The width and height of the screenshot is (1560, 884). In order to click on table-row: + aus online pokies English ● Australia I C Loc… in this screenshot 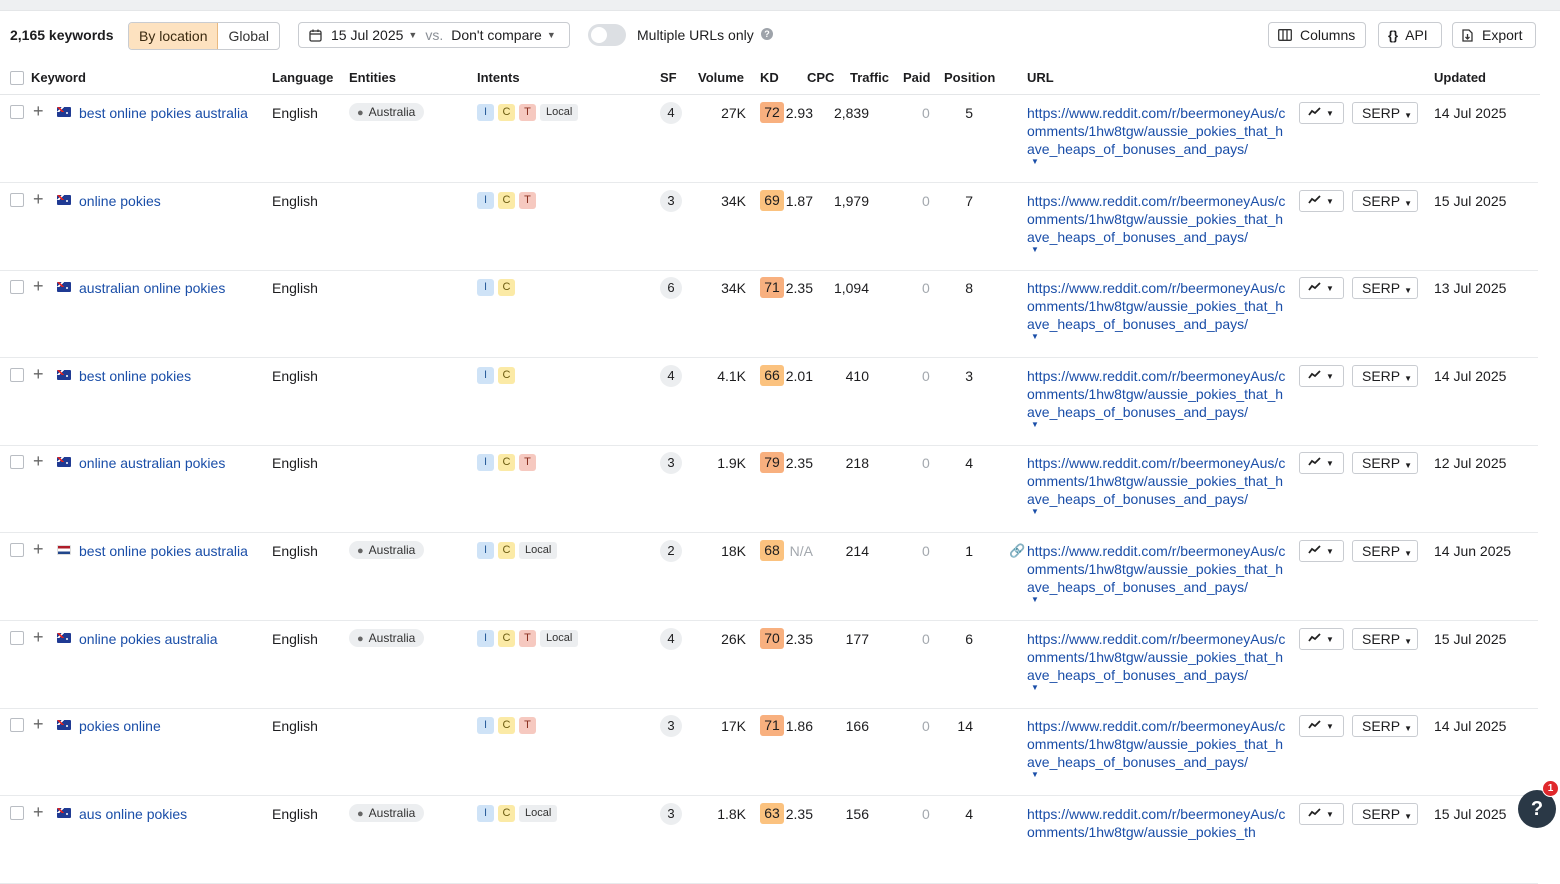, I will do `click(769, 840)`.